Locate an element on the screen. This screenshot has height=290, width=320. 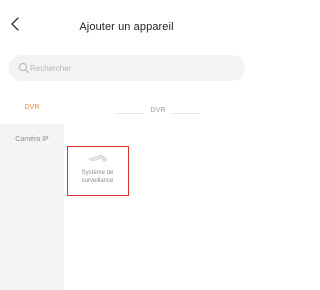
page-title: Ajouter un appareil is located at coordinates (126, 27).